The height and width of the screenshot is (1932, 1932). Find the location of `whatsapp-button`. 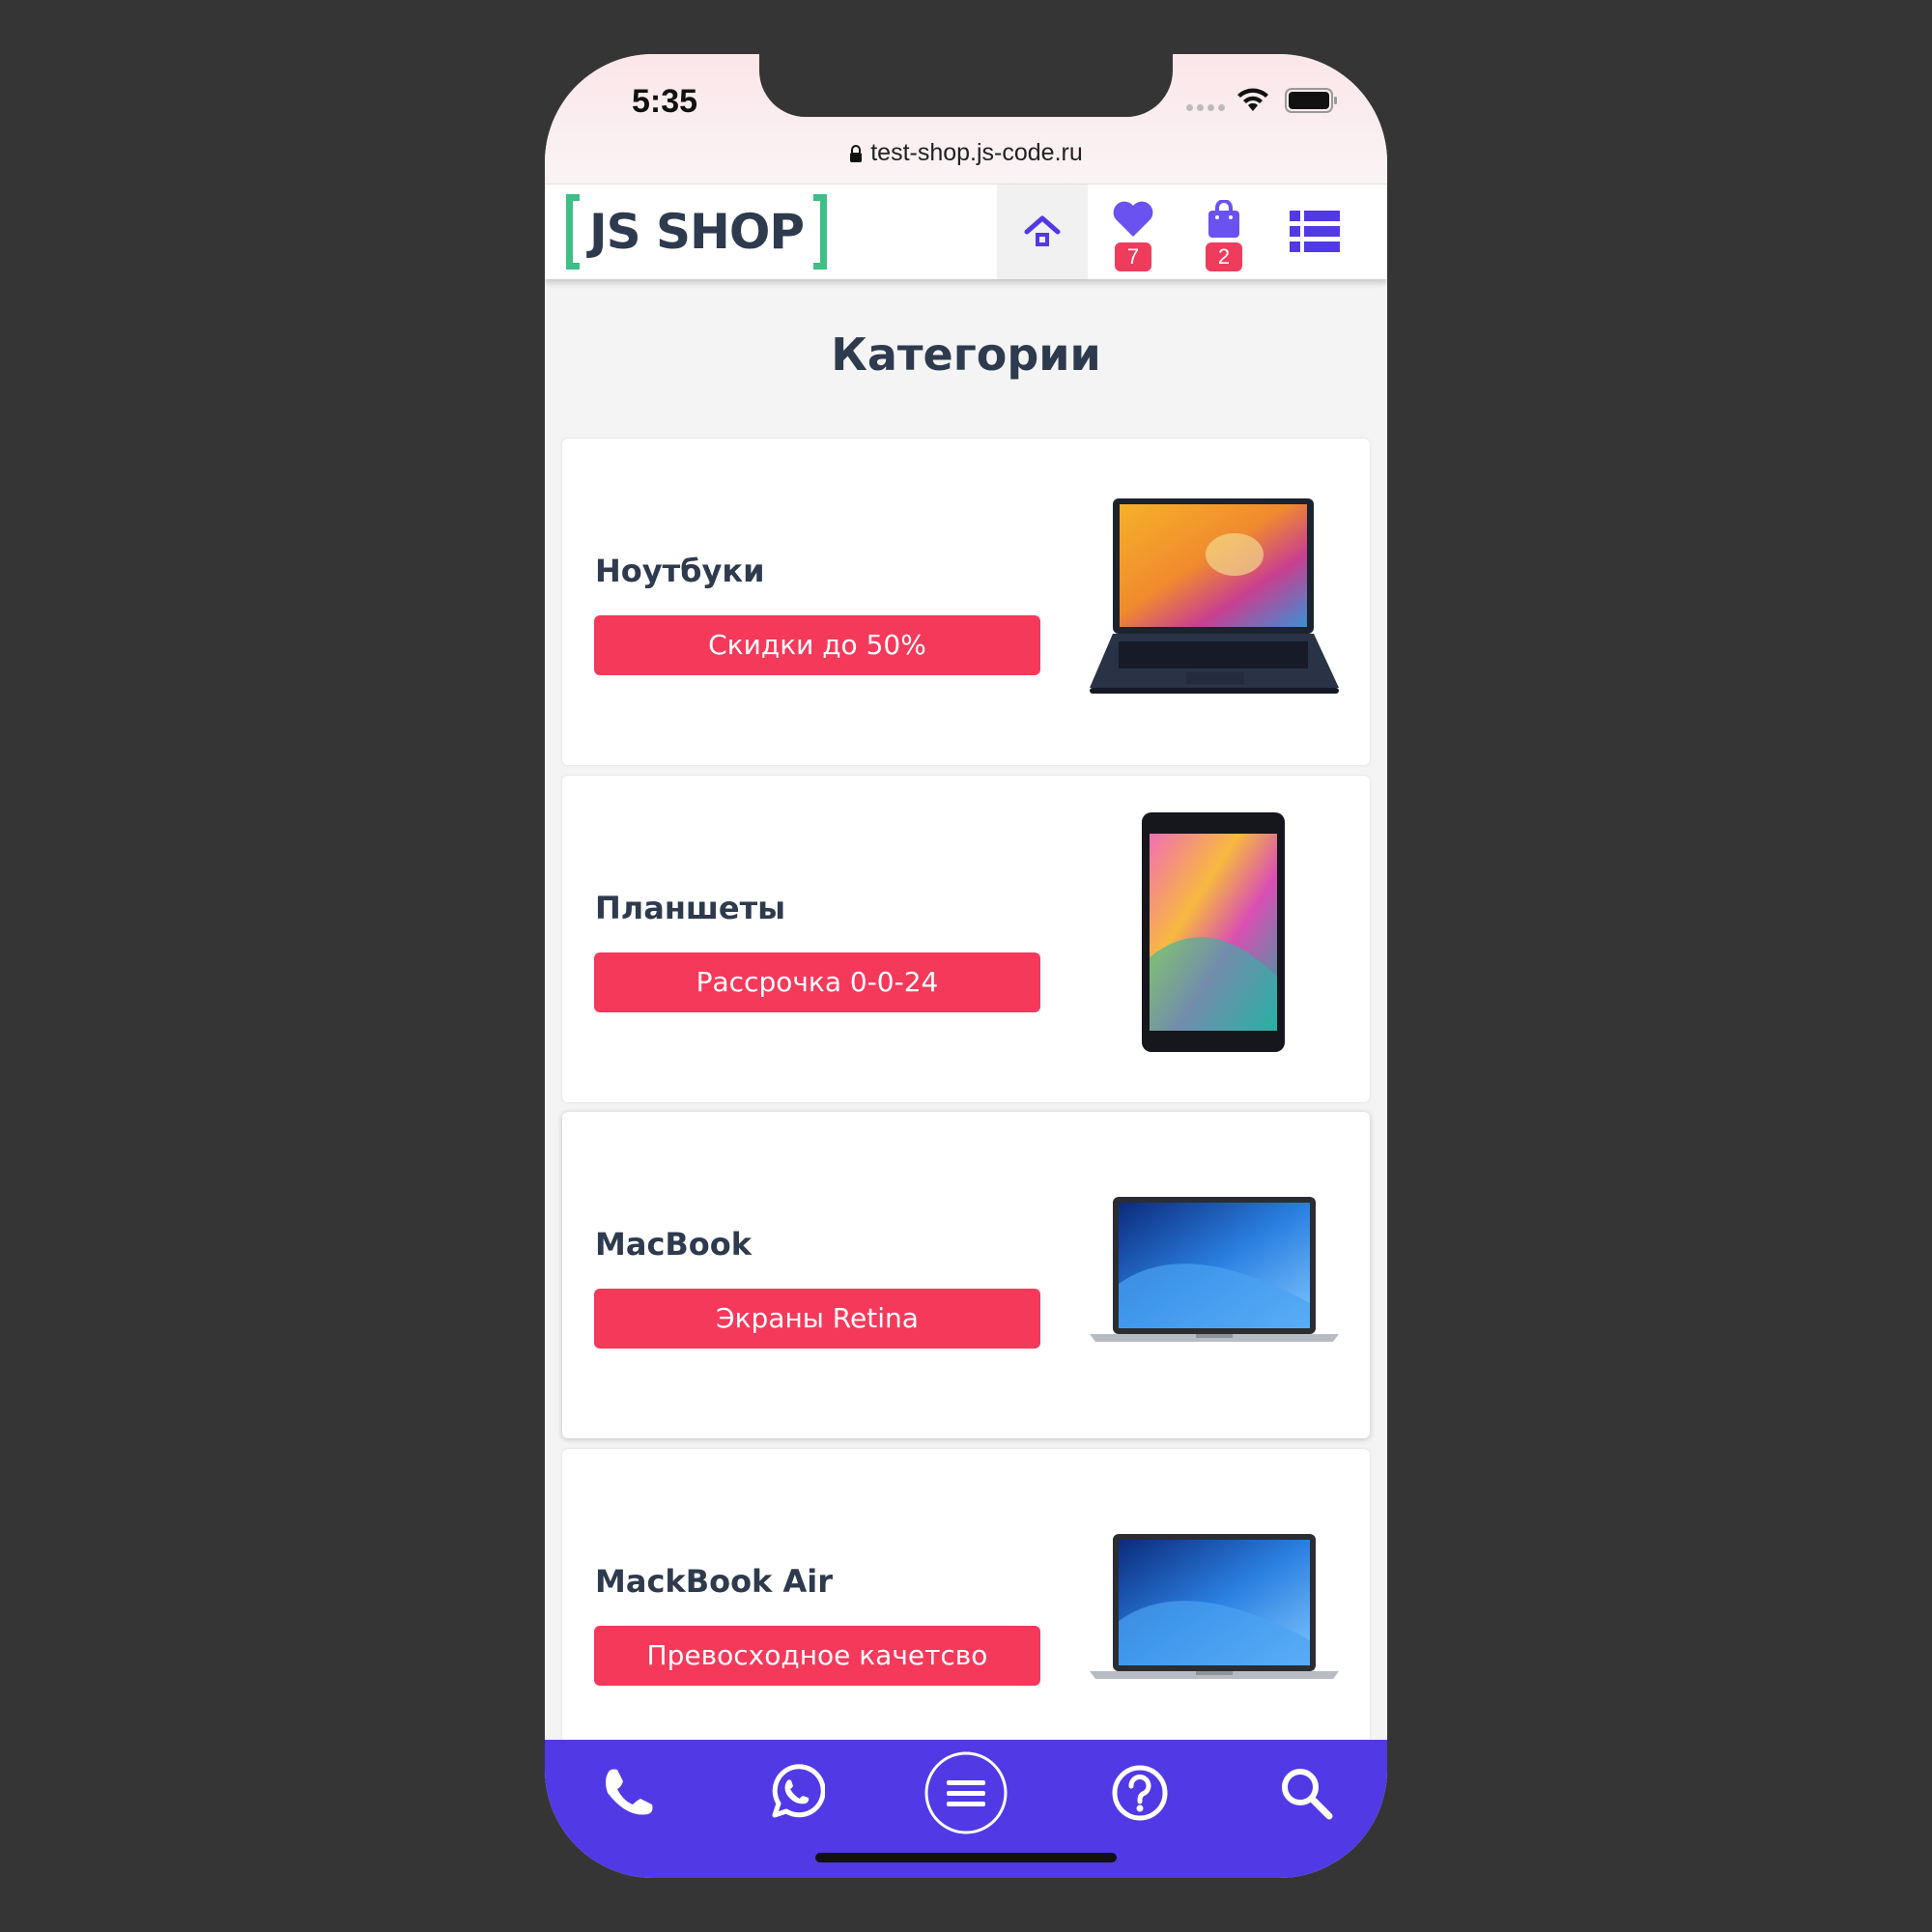

whatsapp-button is located at coordinates (795, 1792).